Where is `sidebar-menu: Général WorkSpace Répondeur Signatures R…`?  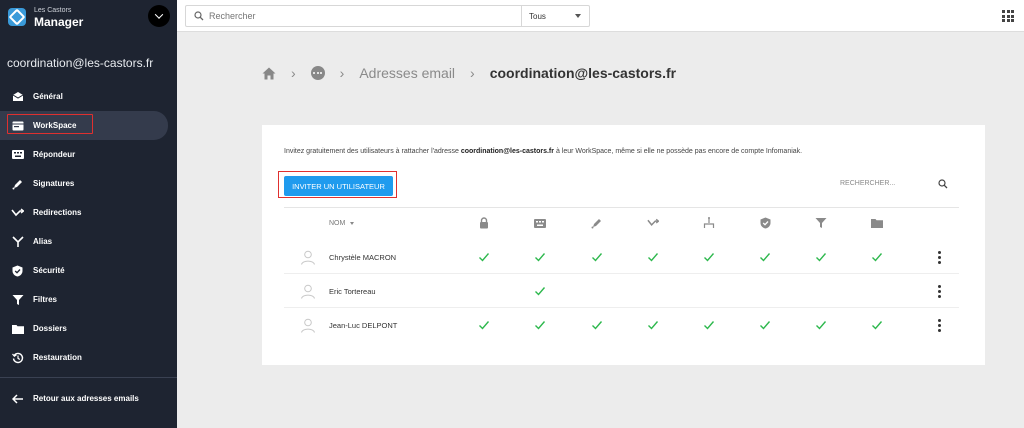 sidebar-menu: Général WorkSpace Répondeur Signatures R… is located at coordinates (88, 227).